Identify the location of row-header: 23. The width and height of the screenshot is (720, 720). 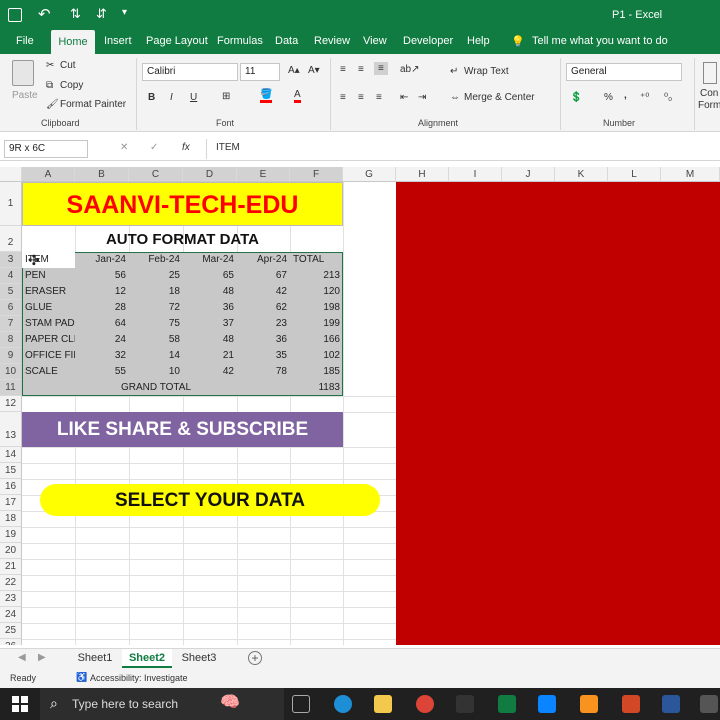
(11, 599).